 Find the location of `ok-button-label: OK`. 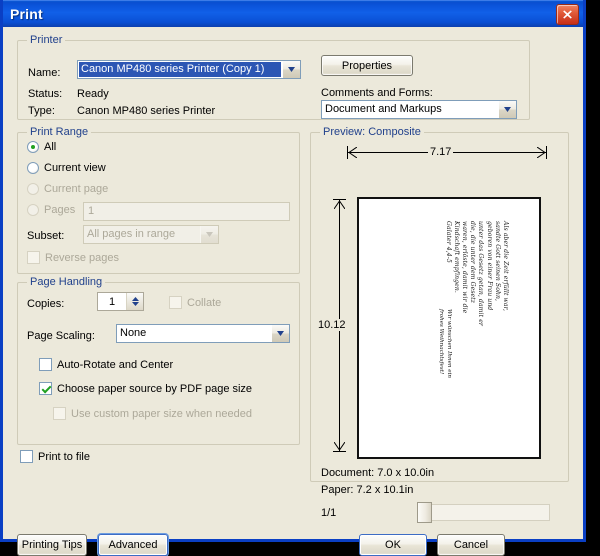

ok-button-label: OK is located at coordinates (393, 545).